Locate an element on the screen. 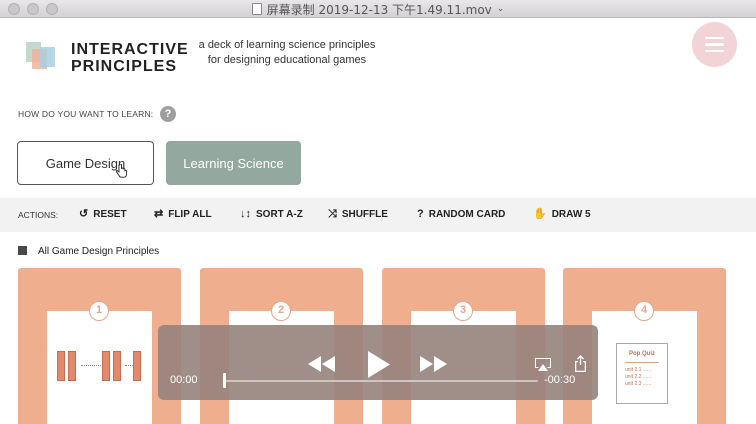 This screenshot has width=756, height=424. card-face is located at coordinates (99, 367).